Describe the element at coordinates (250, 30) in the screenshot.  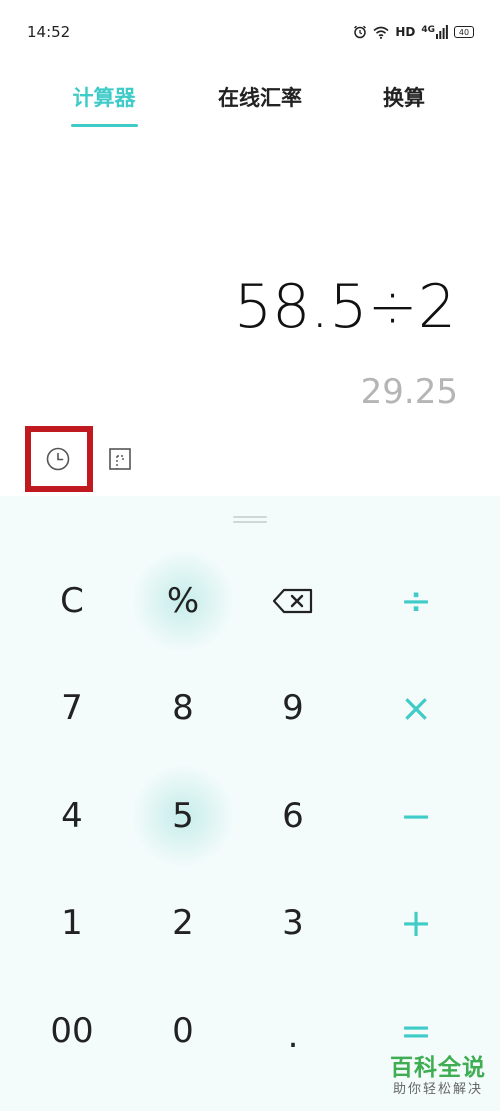
I see `status-bar: 14:52 HD 4G 40` at that location.